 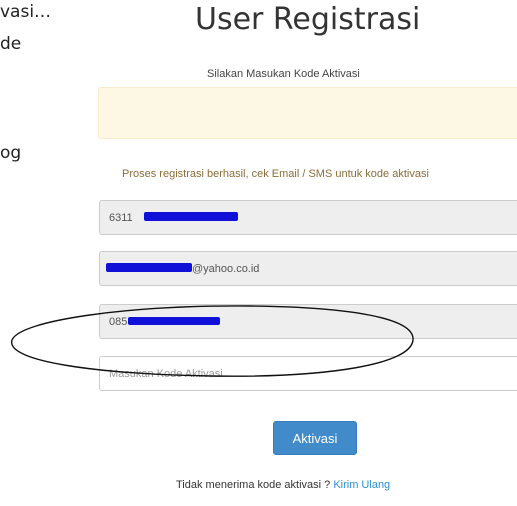 What do you see at coordinates (308, 19) in the screenshot?
I see `page-title: User Registrasi` at bounding box center [308, 19].